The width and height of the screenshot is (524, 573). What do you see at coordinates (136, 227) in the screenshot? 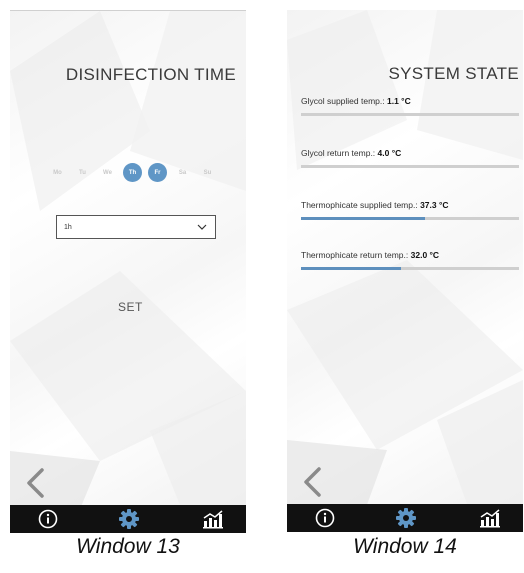
I see `duration-select: 1h` at bounding box center [136, 227].